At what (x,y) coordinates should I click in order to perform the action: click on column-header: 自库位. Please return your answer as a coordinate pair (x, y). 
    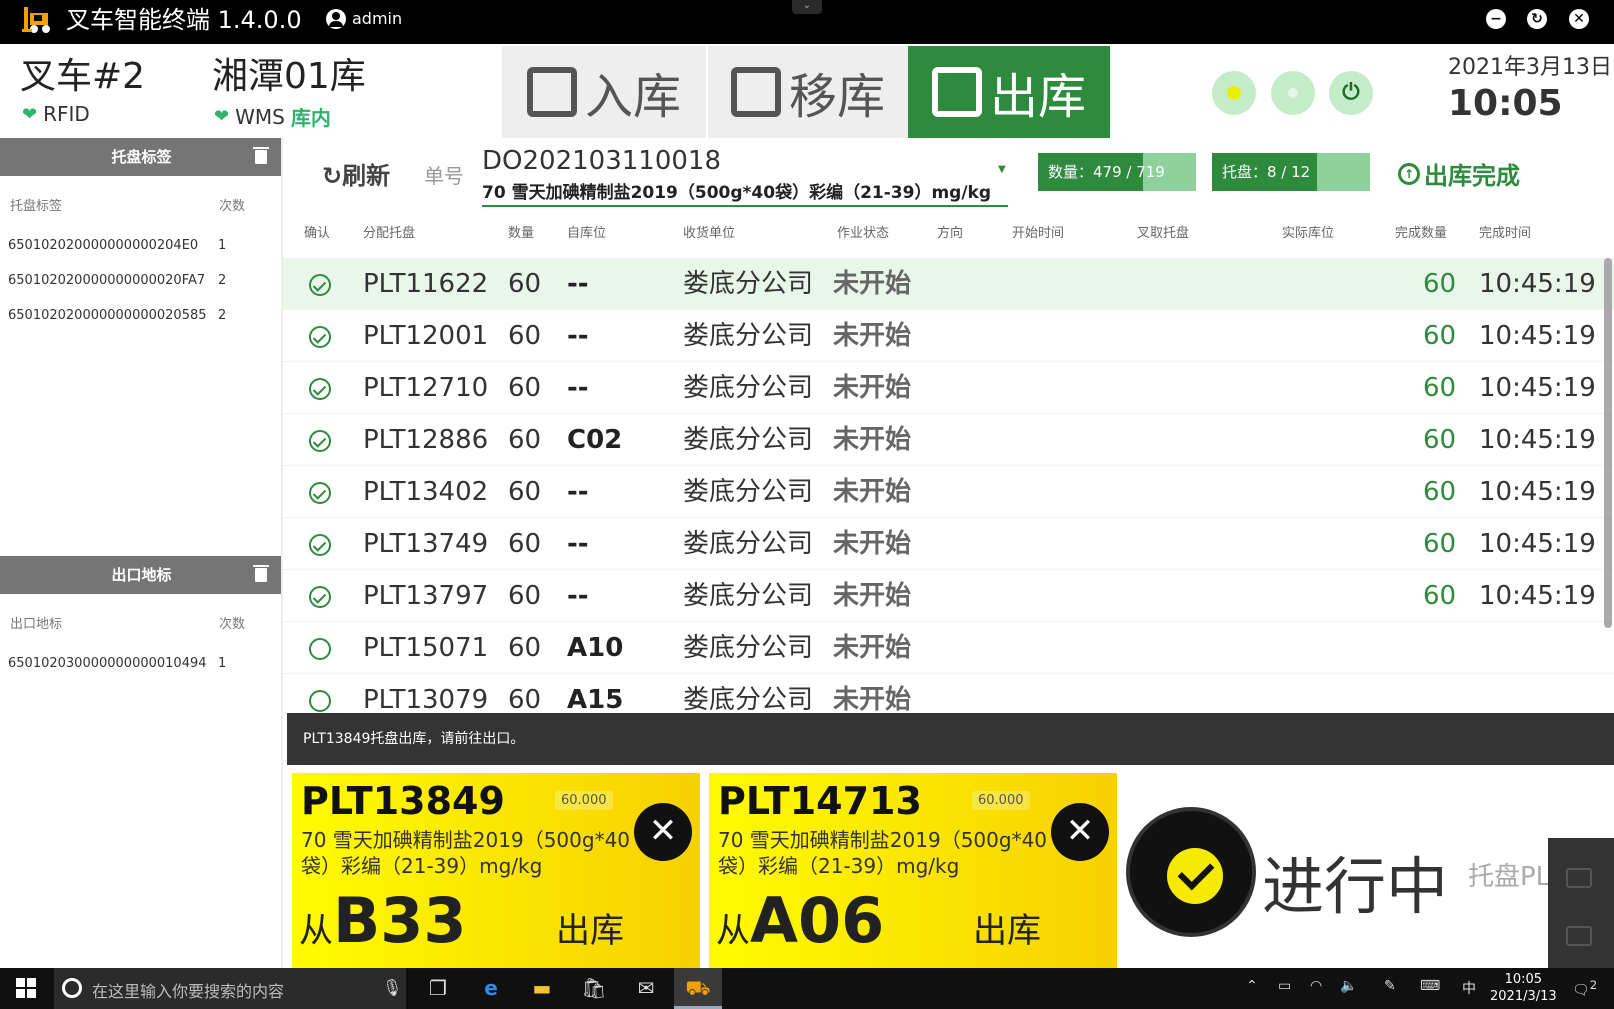
    Looking at the image, I should click on (587, 233).